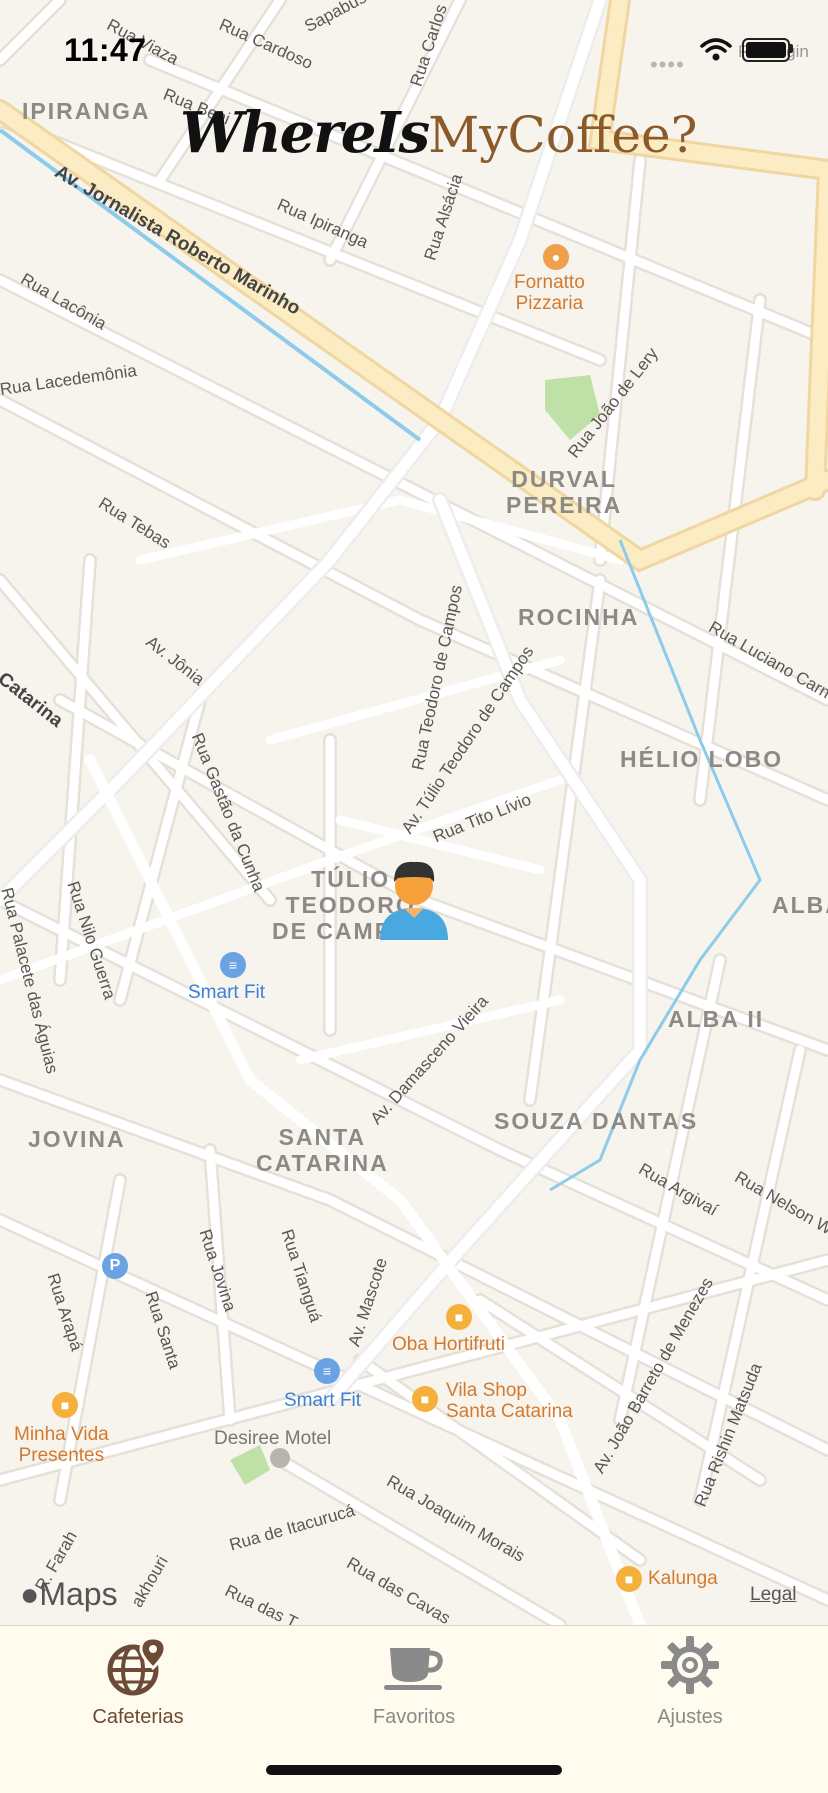 This screenshot has height=1793, width=828. What do you see at coordinates (86, 111) in the screenshot?
I see `neighborhood-ipiranga: IPIRANGA` at bounding box center [86, 111].